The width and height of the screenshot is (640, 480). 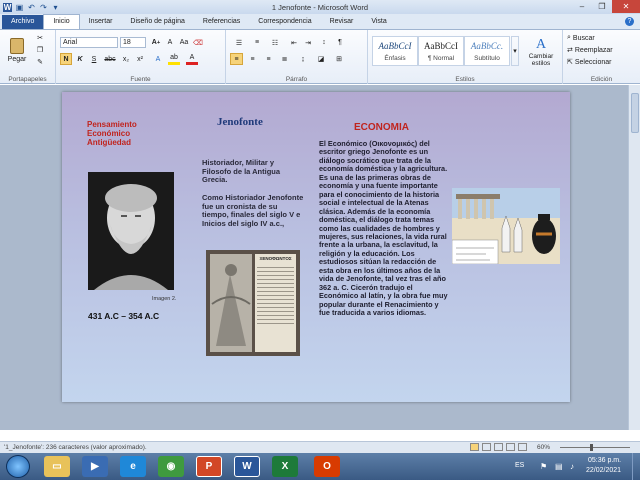 What do you see at coordinates (570, 62) in the screenshot?
I see `select-icon: ⇱` at bounding box center [570, 62].